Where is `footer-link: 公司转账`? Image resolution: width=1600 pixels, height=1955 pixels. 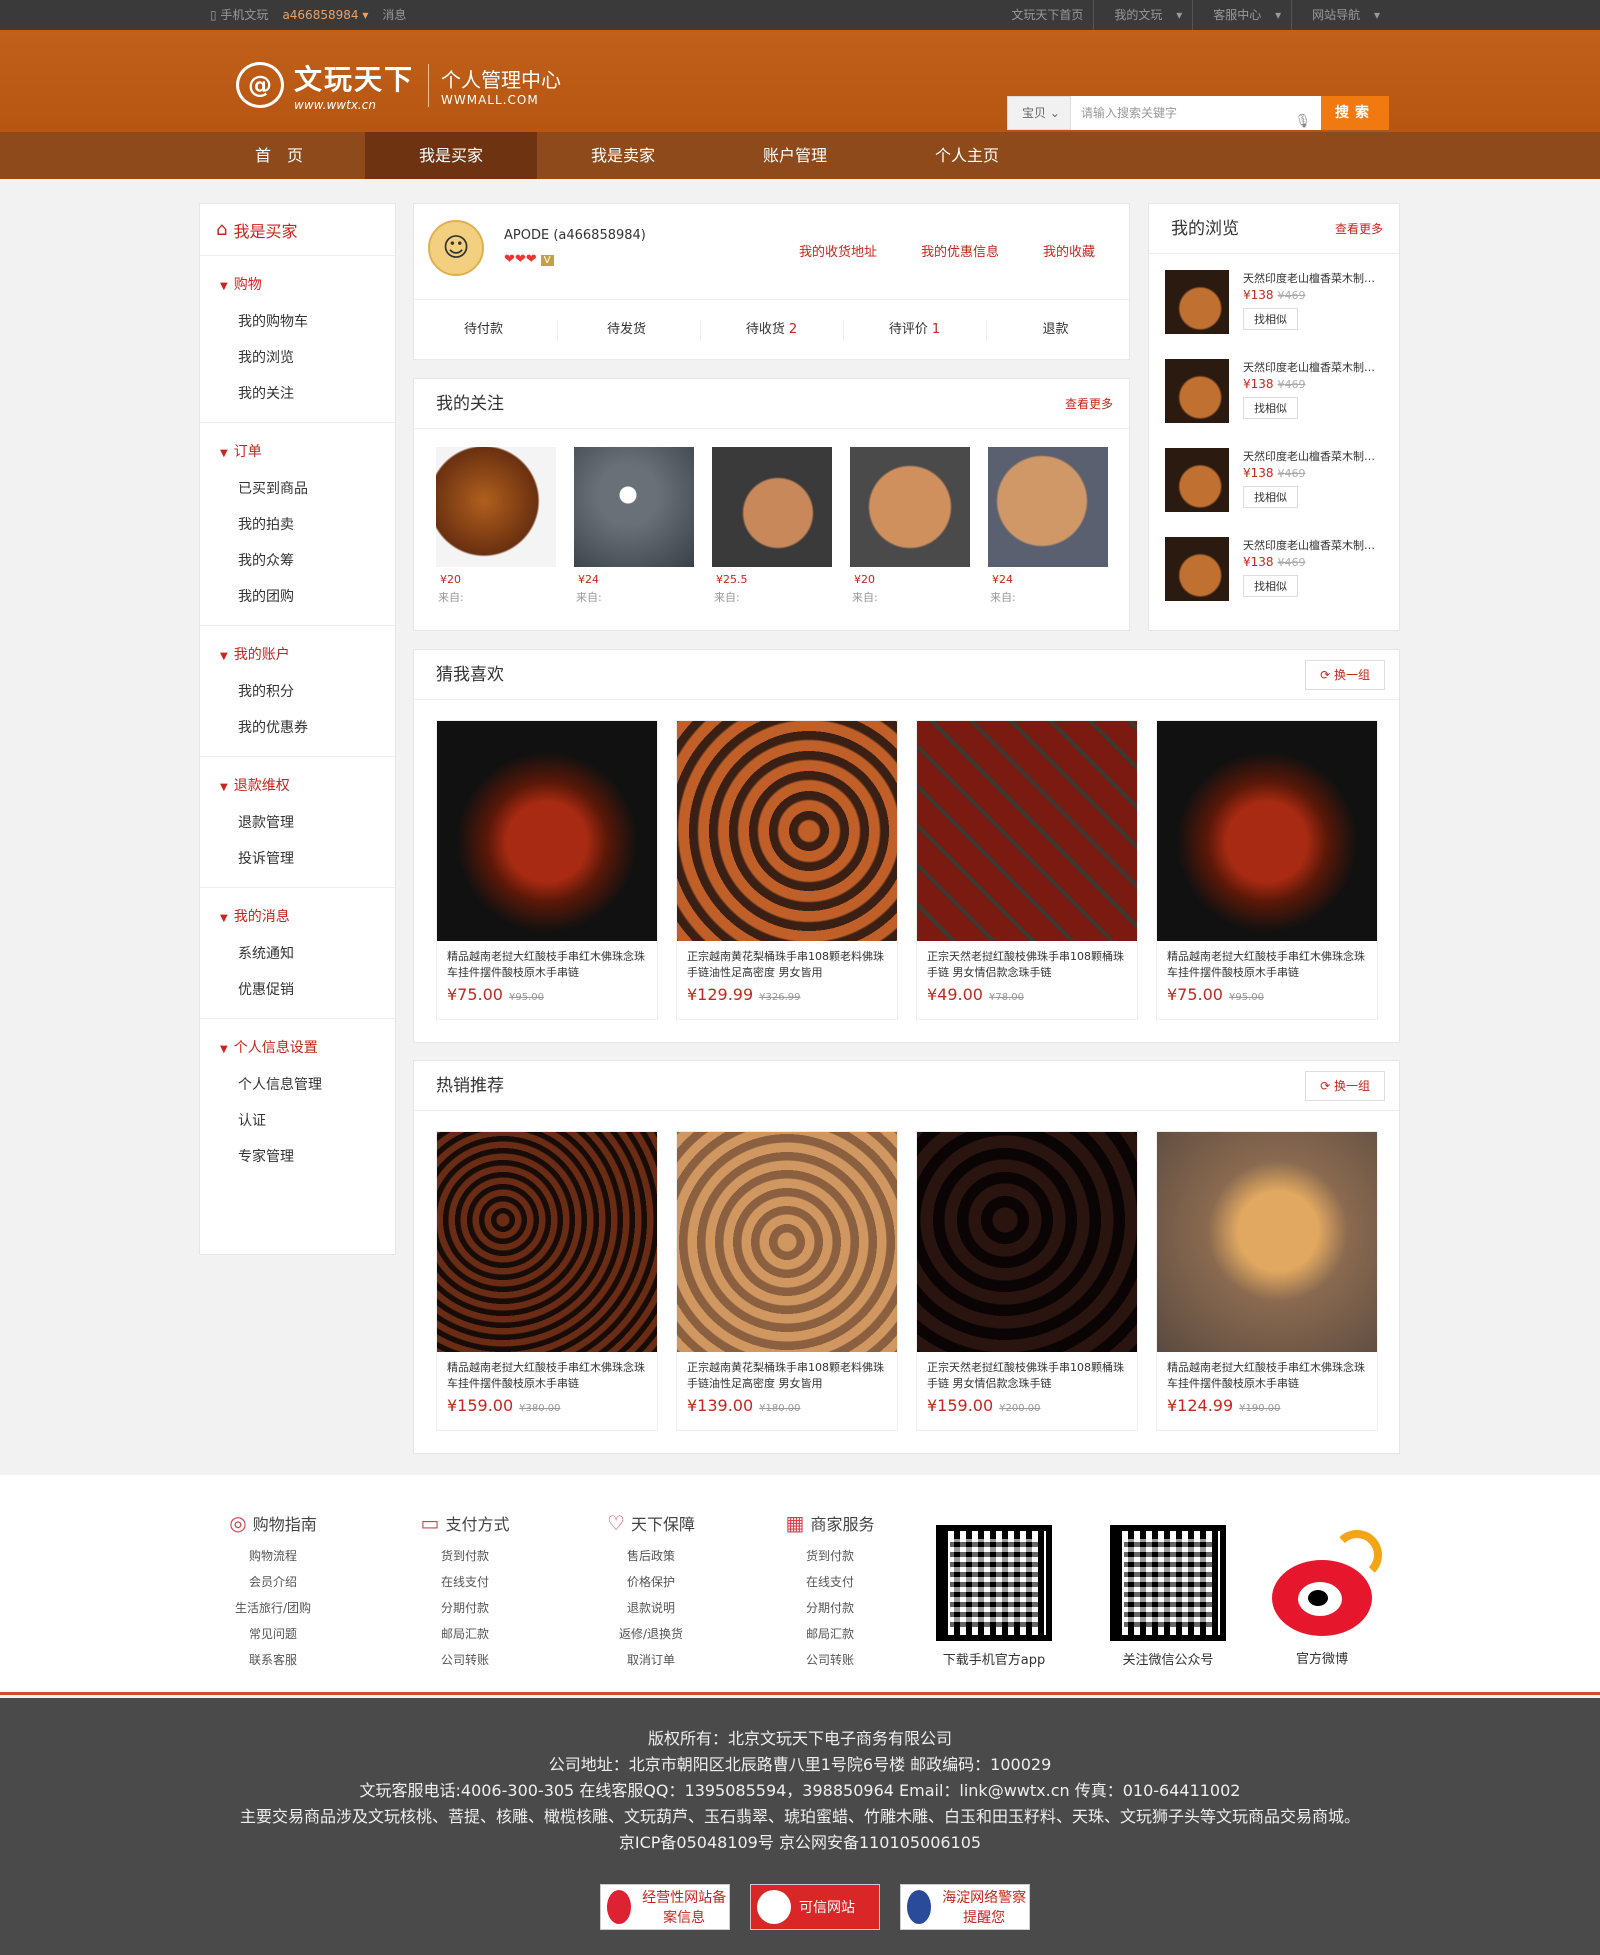
footer-link: 公司转账 is located at coordinates (465, 1660).